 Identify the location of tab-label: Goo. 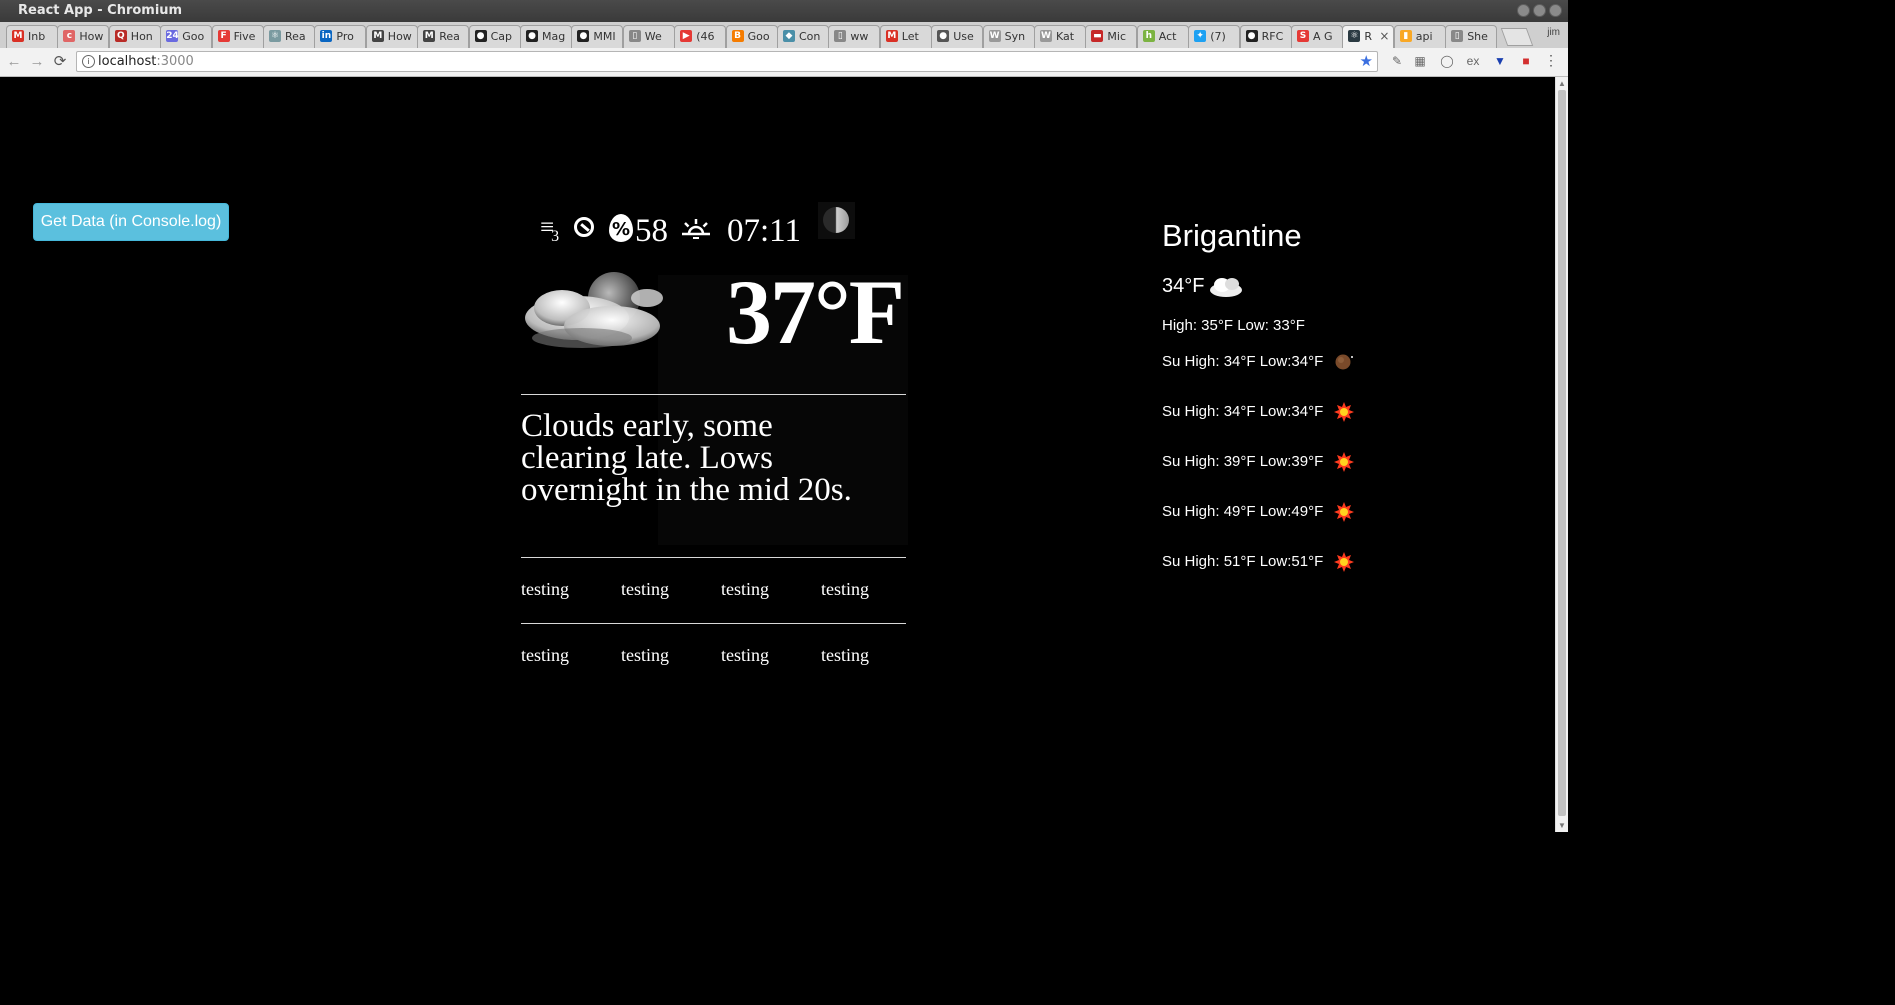
(758, 36).